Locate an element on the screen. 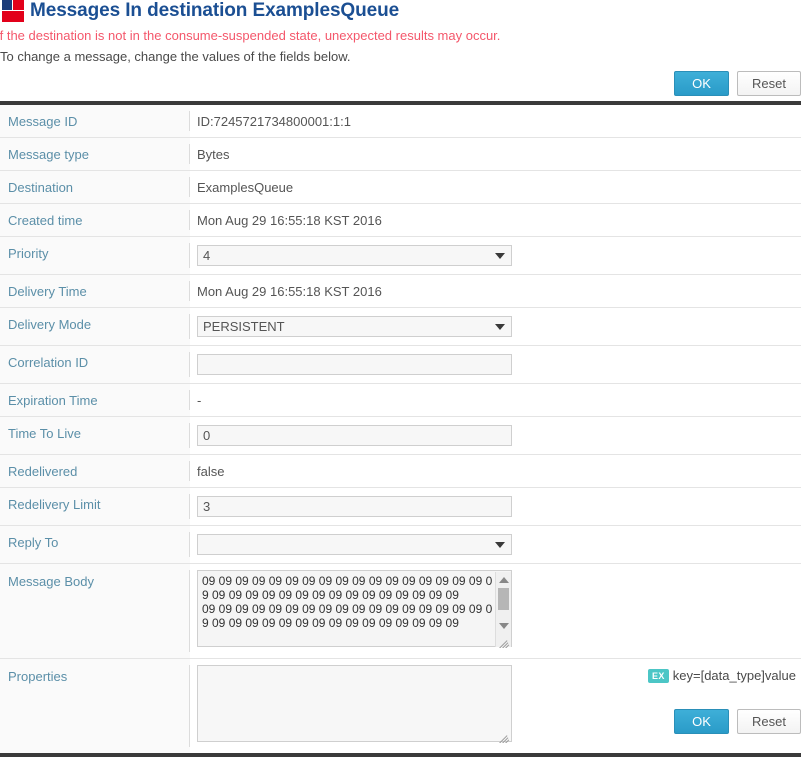 The width and height of the screenshot is (804, 757). table-row: Created time Mon Aug 29 16:55:18 KST 2016 is located at coordinates (400, 220).